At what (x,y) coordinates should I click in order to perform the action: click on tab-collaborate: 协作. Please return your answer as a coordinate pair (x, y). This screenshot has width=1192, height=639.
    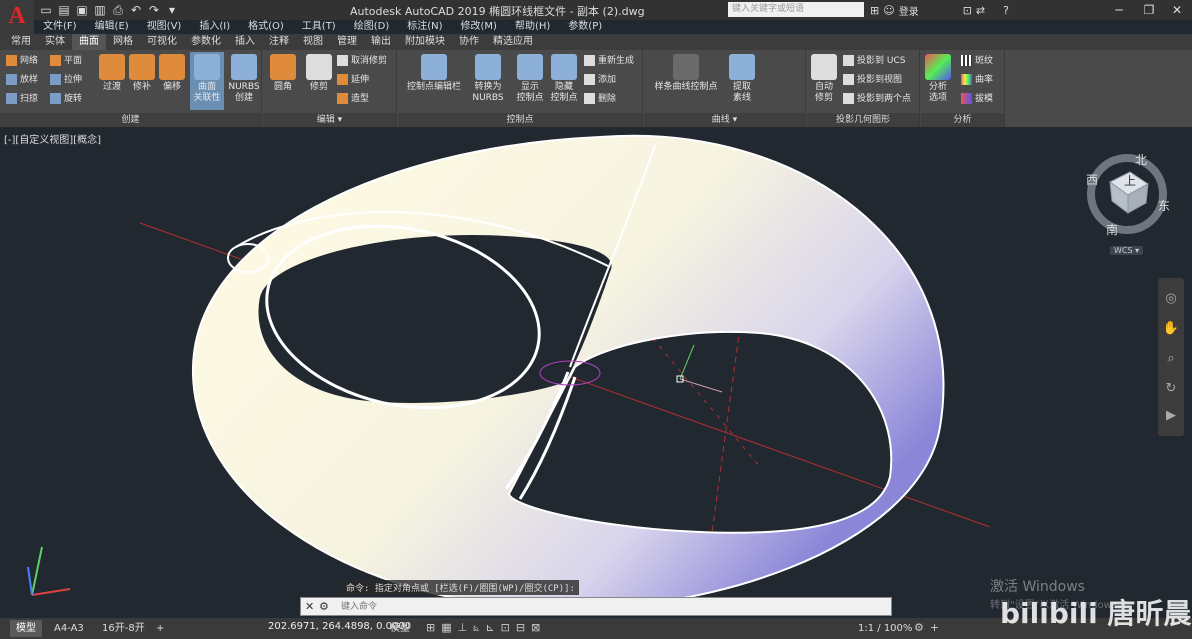
    Looking at the image, I should click on (469, 42).